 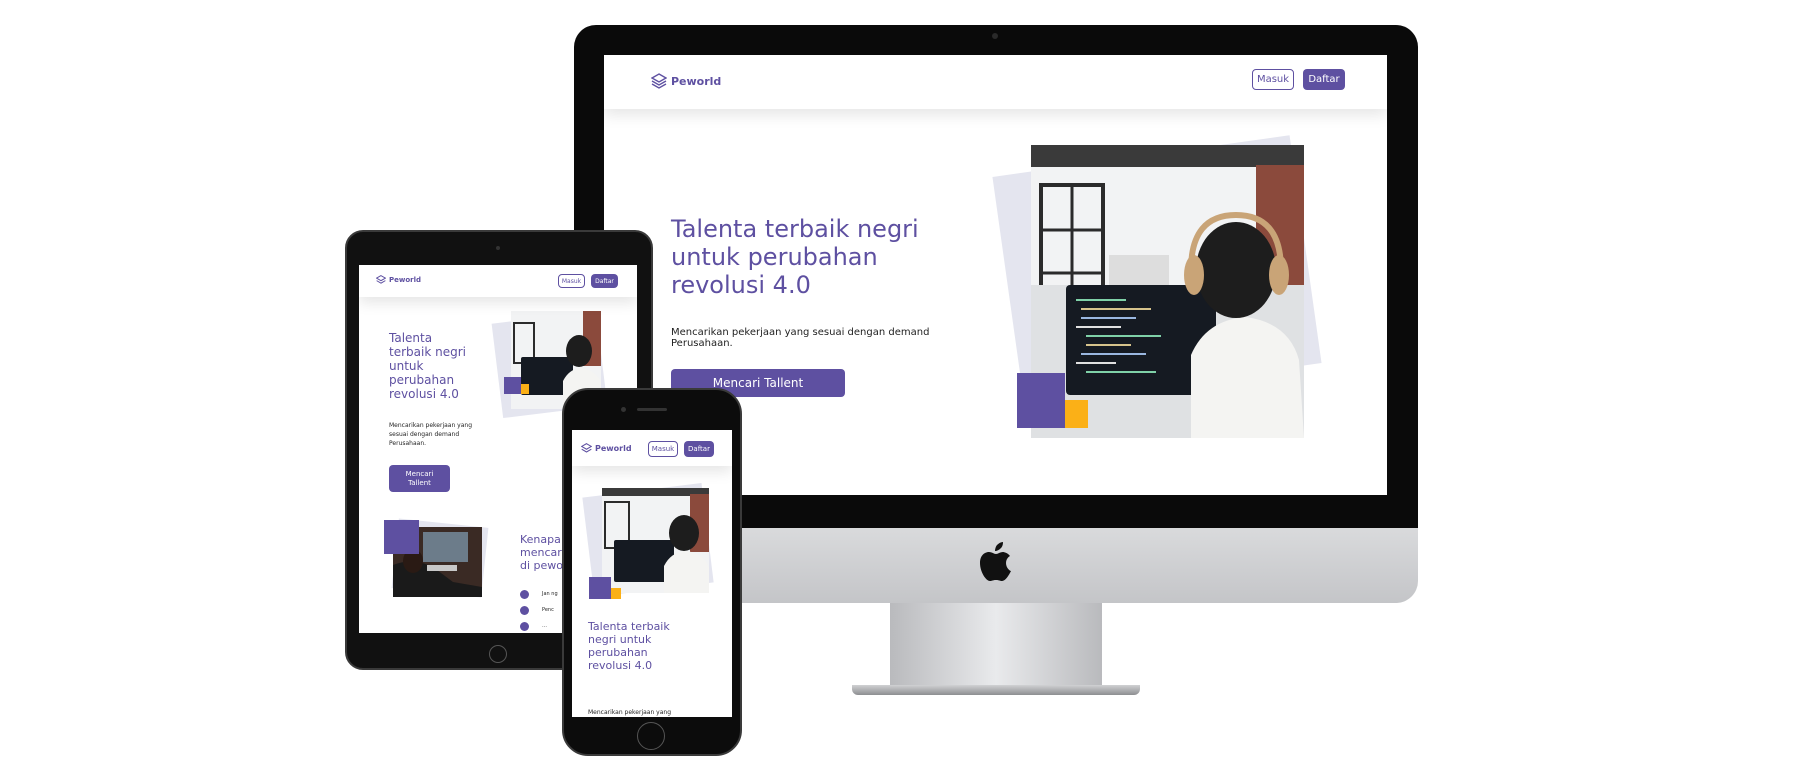 What do you see at coordinates (431, 425) in the screenshot?
I see `subtitle-line: Mencarikan pekerjaan yang` at bounding box center [431, 425].